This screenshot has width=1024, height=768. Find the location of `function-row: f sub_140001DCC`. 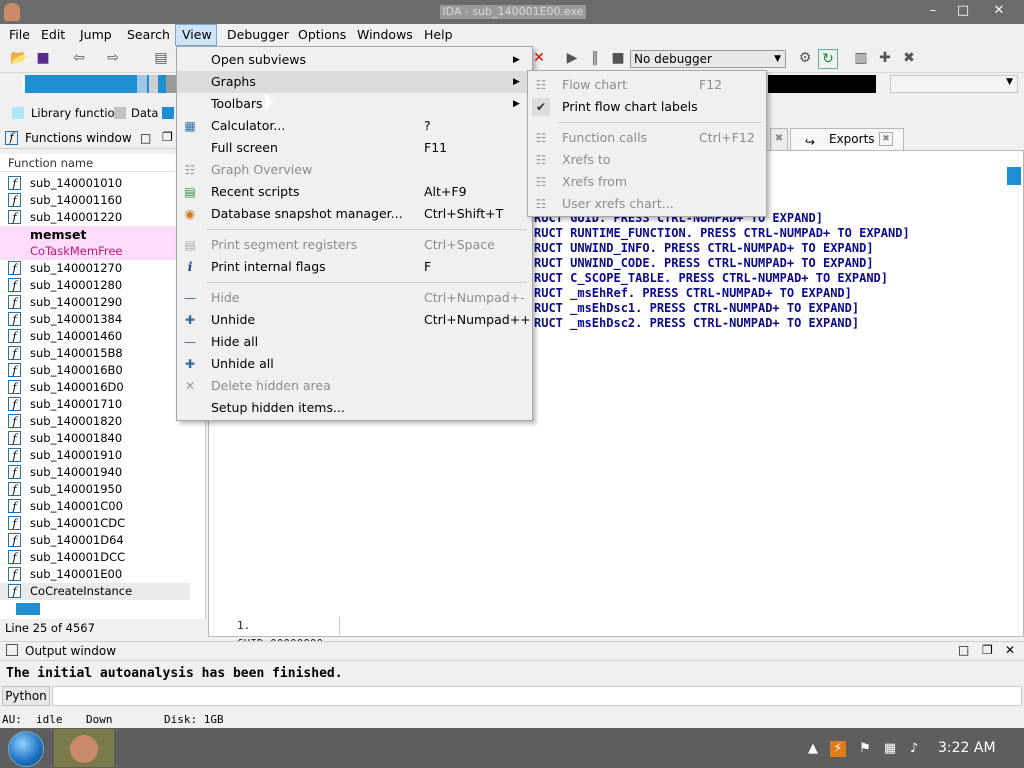

function-row: f sub_140001DCC is located at coordinates (95, 557).